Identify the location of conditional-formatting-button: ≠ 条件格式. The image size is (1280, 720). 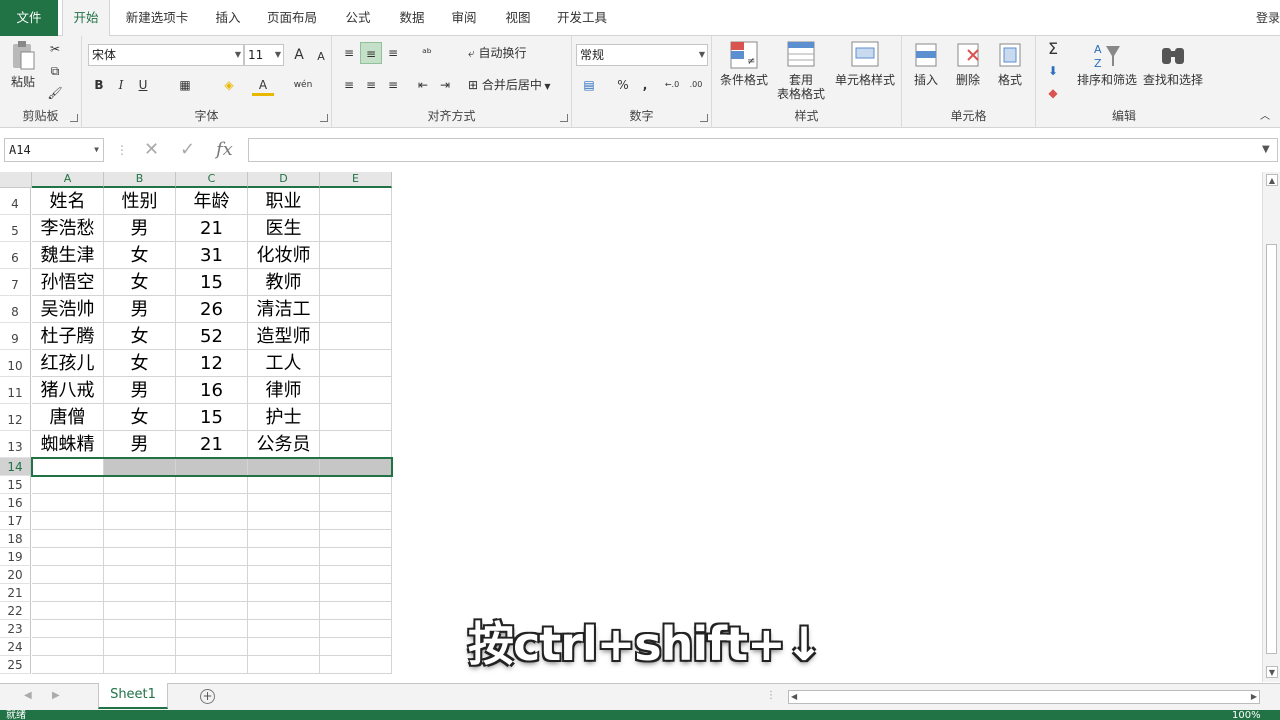
(744, 63).